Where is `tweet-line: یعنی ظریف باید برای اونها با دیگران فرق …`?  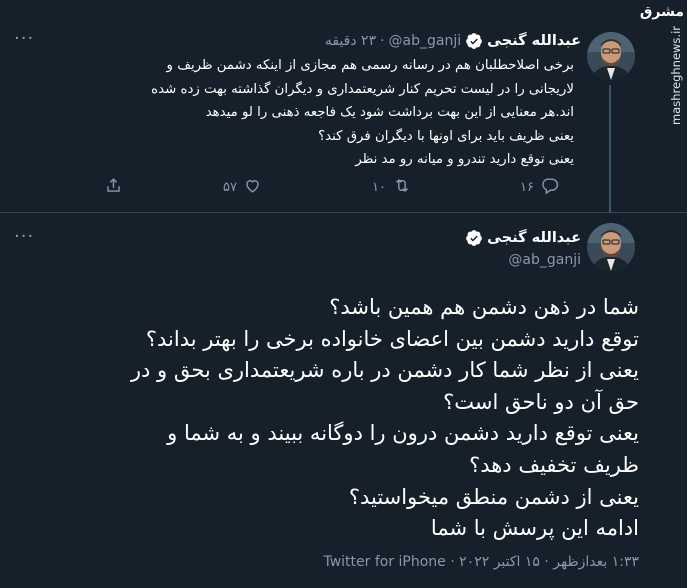
tweet-line: یعنی ظریف باید برای اونها با دیگران فرق … is located at coordinates (446, 136).